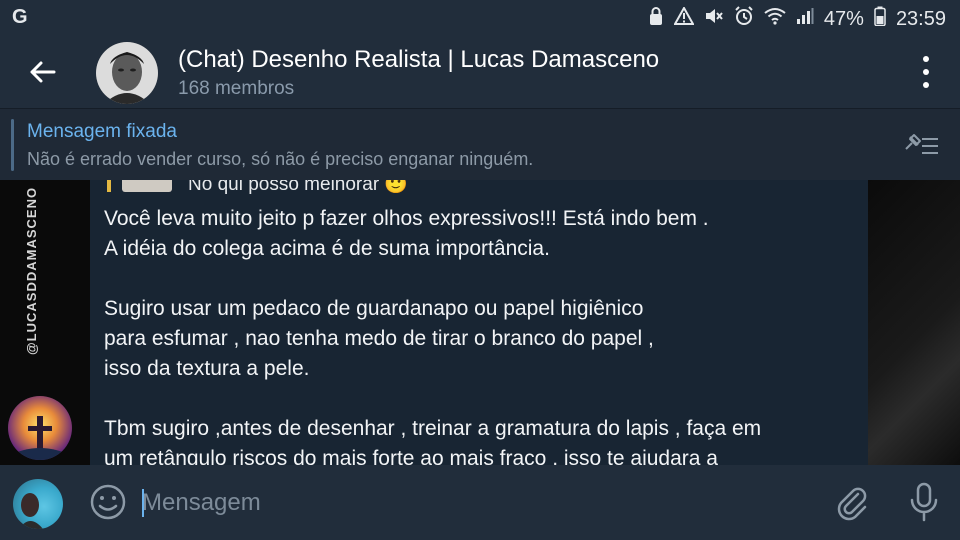 This screenshot has width=960, height=540. Describe the element at coordinates (656, 19) in the screenshot. I see `lock-icon` at that location.